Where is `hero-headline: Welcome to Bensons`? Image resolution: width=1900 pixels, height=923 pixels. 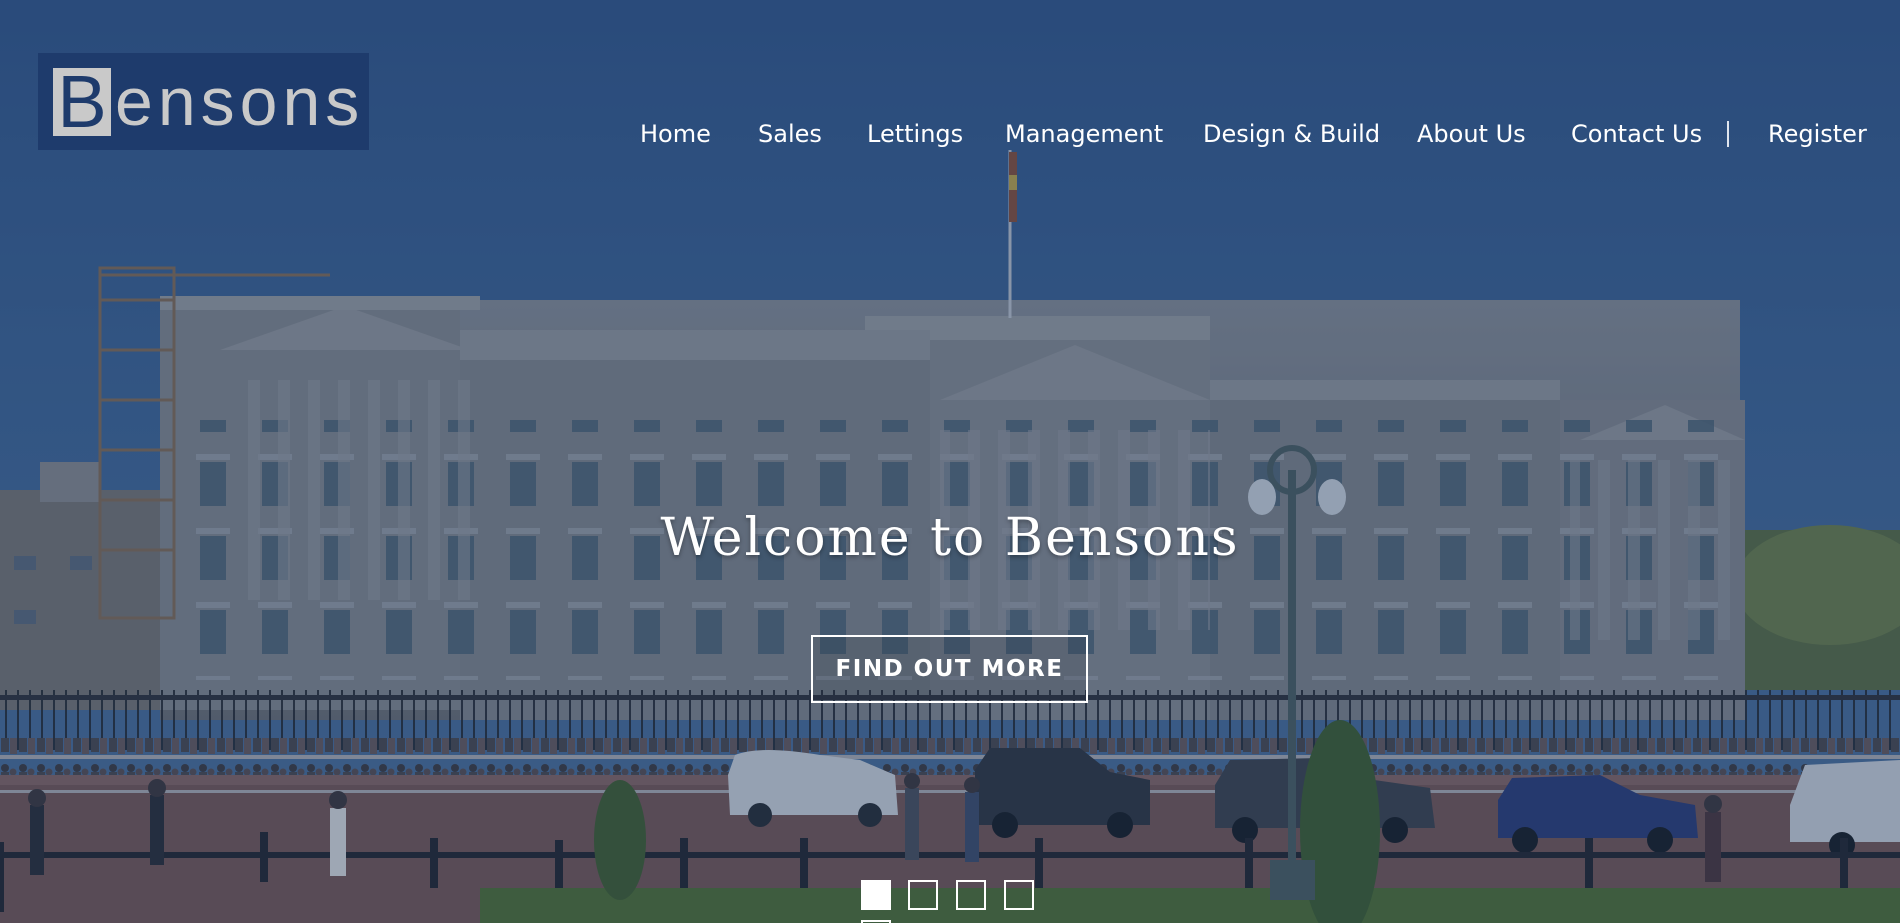 hero-headline: Welcome to Bensons is located at coordinates (950, 538).